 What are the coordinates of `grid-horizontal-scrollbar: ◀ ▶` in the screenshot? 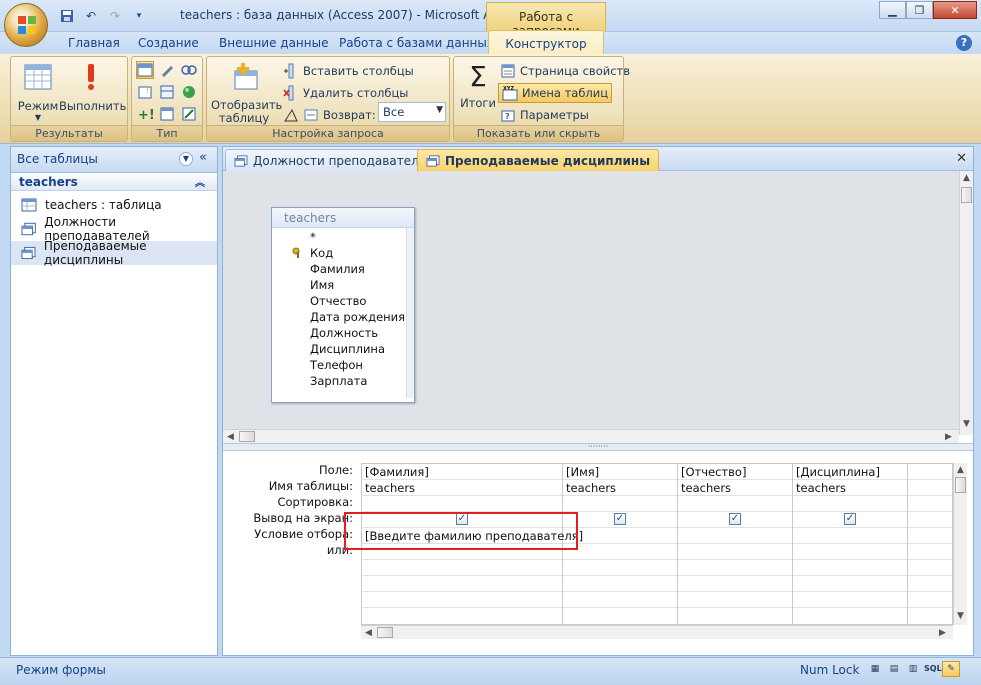 It's located at (657, 632).